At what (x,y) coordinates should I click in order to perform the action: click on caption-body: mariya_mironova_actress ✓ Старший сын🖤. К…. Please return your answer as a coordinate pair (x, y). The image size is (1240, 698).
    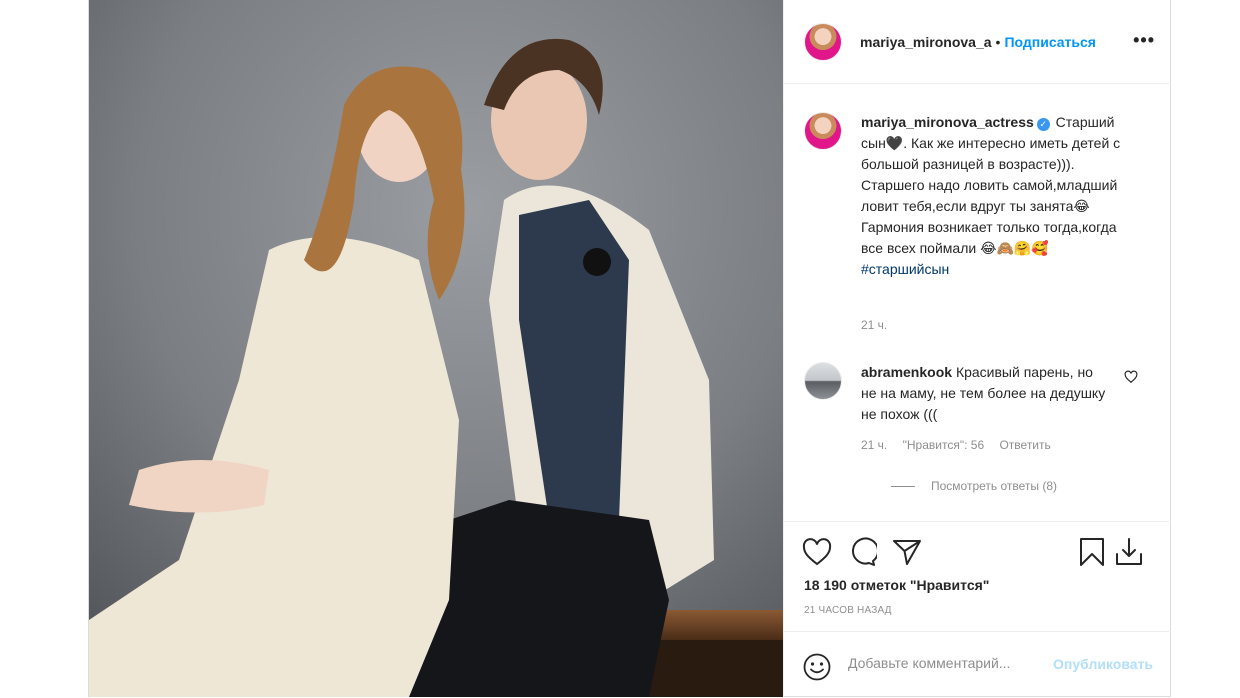
    Looking at the image, I should click on (1001, 196).